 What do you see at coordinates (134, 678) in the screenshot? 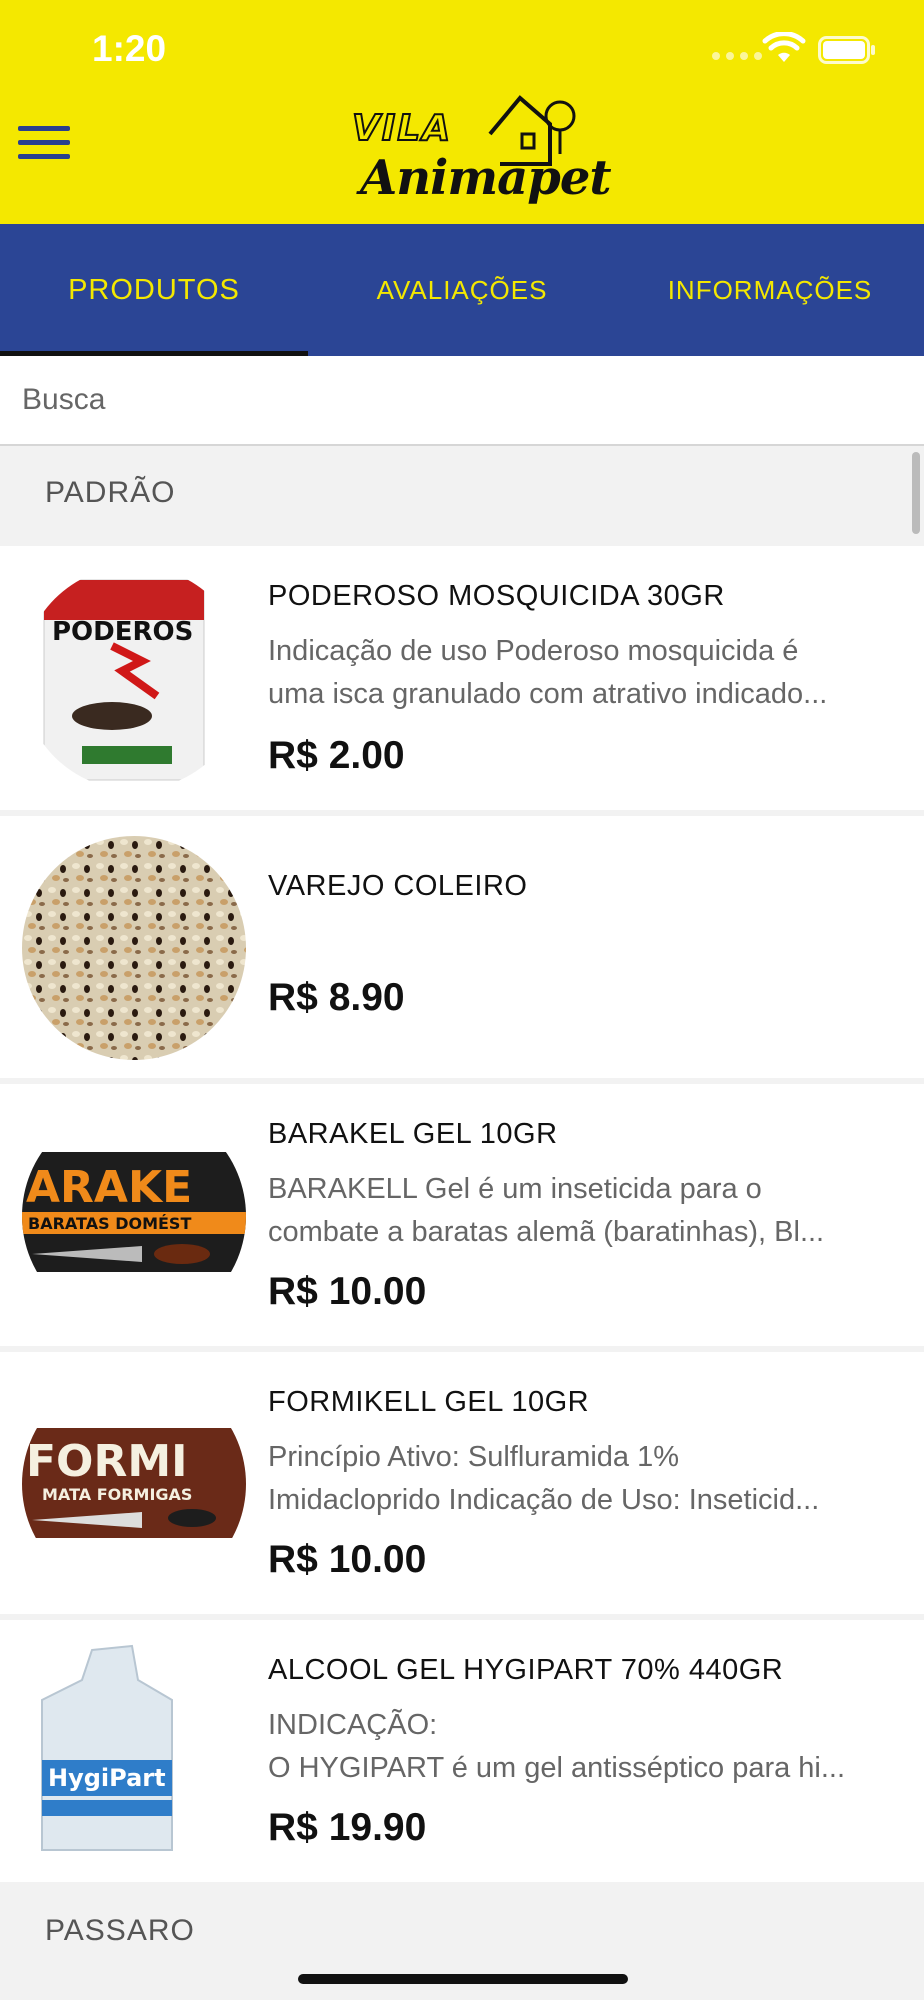
I see `insecticide-box-icon: PODEROS` at bounding box center [134, 678].